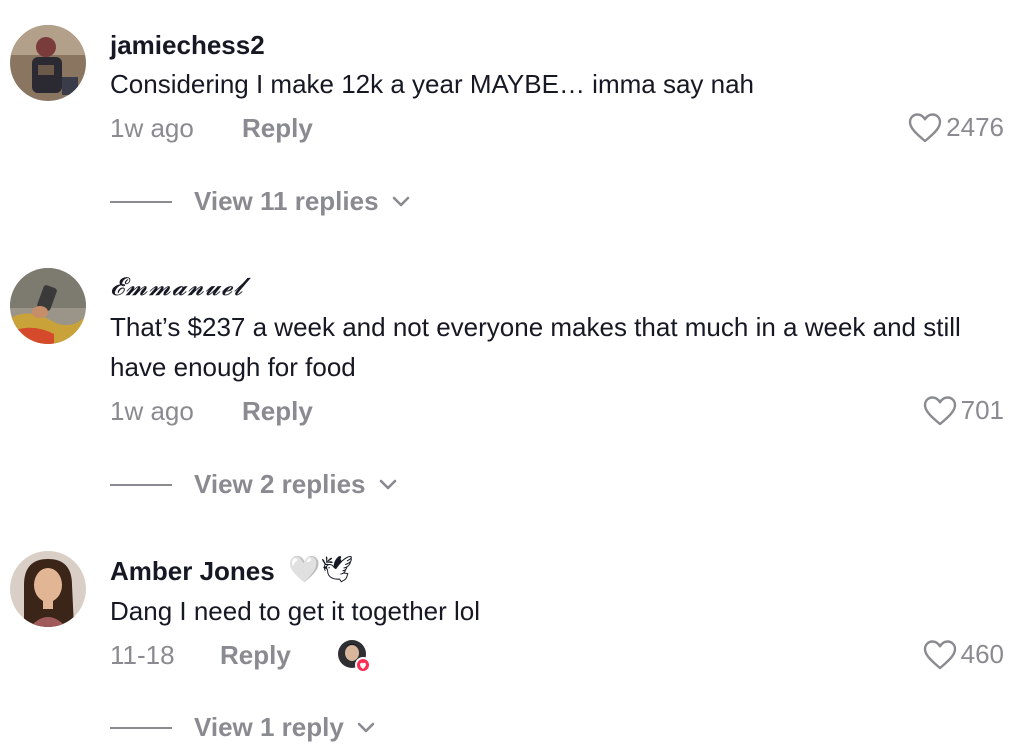 The height and width of the screenshot is (754, 1024). I want to click on like-count: 460, so click(982, 654).